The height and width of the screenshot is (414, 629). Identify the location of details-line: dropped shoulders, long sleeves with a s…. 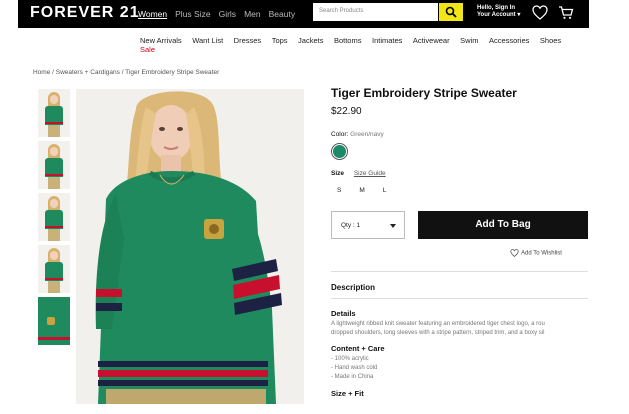
(438, 333).